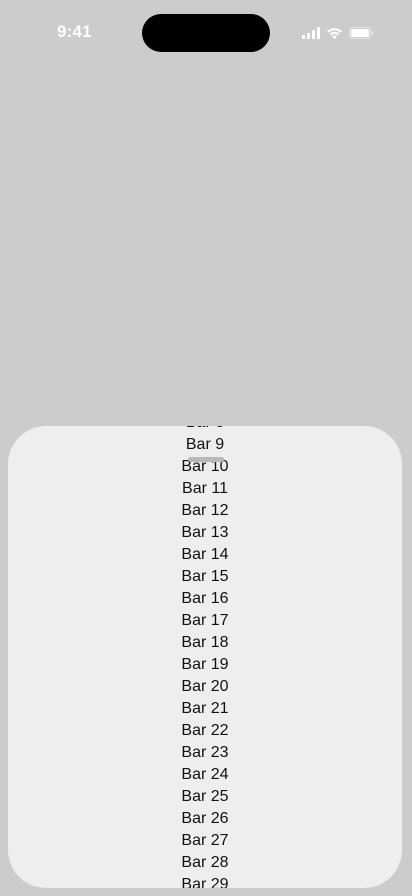 This screenshot has width=412, height=896. Describe the element at coordinates (205, 621) in the screenshot. I see `list-item: Bar 17` at that location.